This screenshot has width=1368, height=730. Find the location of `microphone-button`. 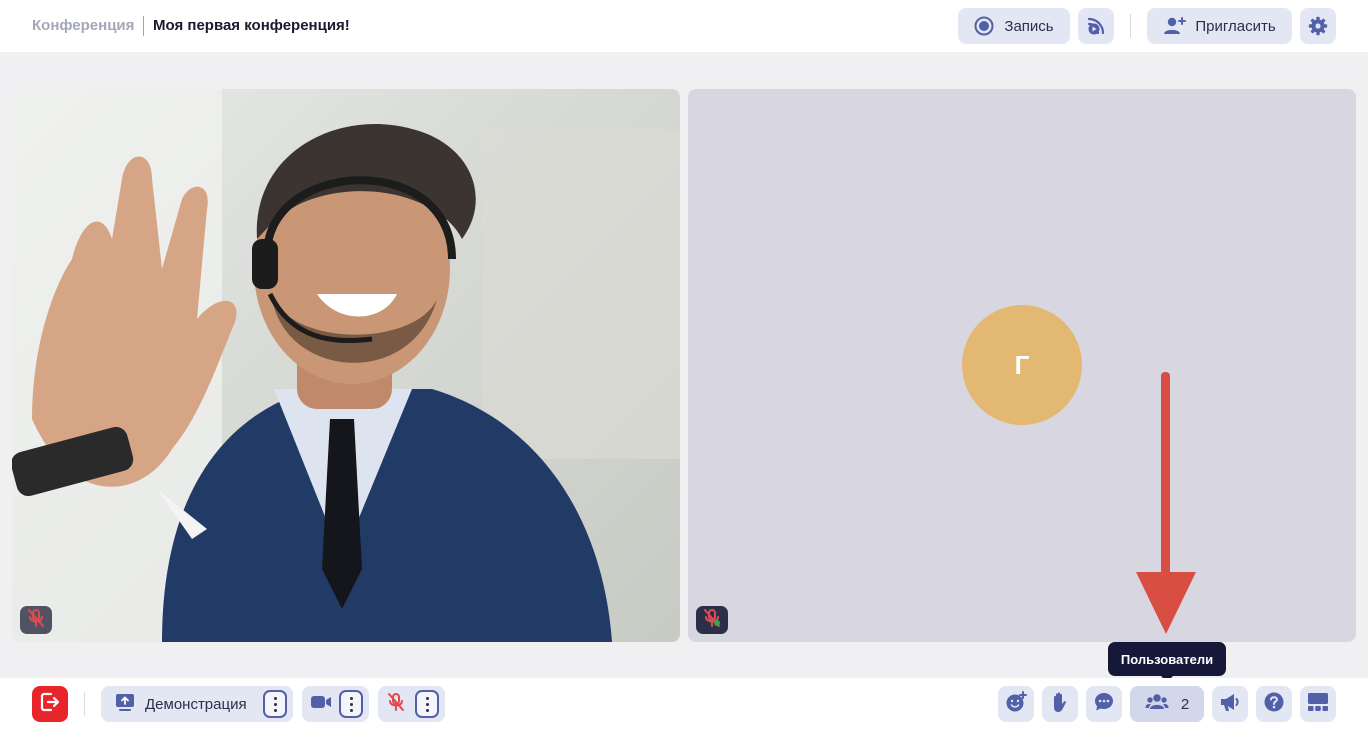

microphone-button is located at coordinates (411, 704).